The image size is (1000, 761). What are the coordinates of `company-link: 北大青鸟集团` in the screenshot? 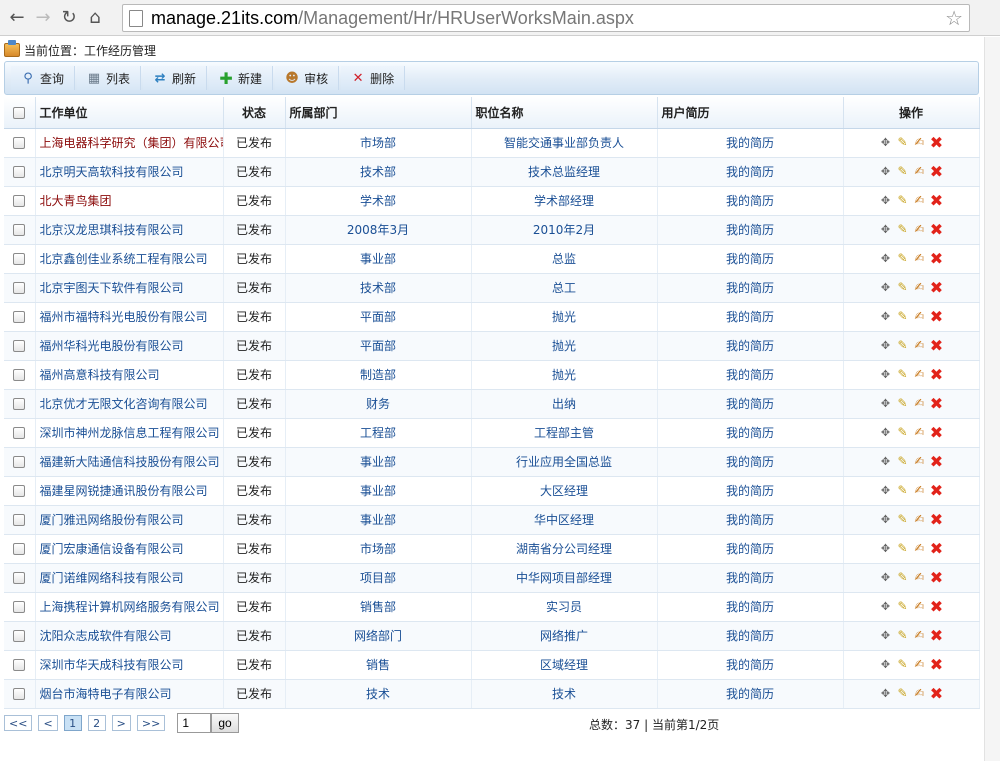 It's located at (129, 201).